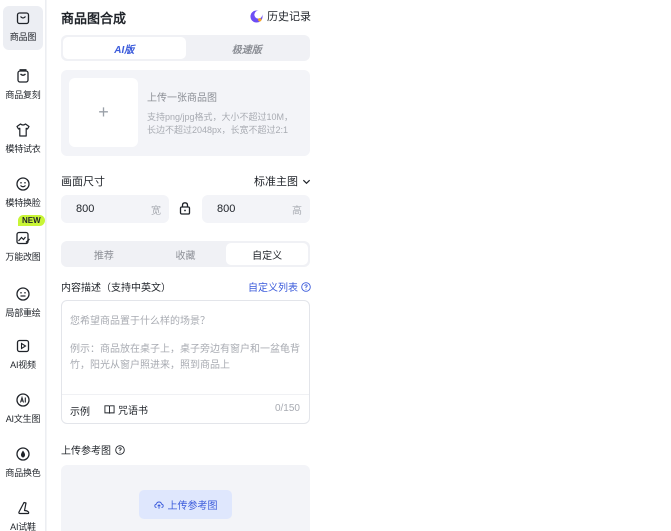 Image resolution: width=671 pixels, height=531 pixels. What do you see at coordinates (85, 209) in the screenshot?
I see `width-value: 800` at bounding box center [85, 209].